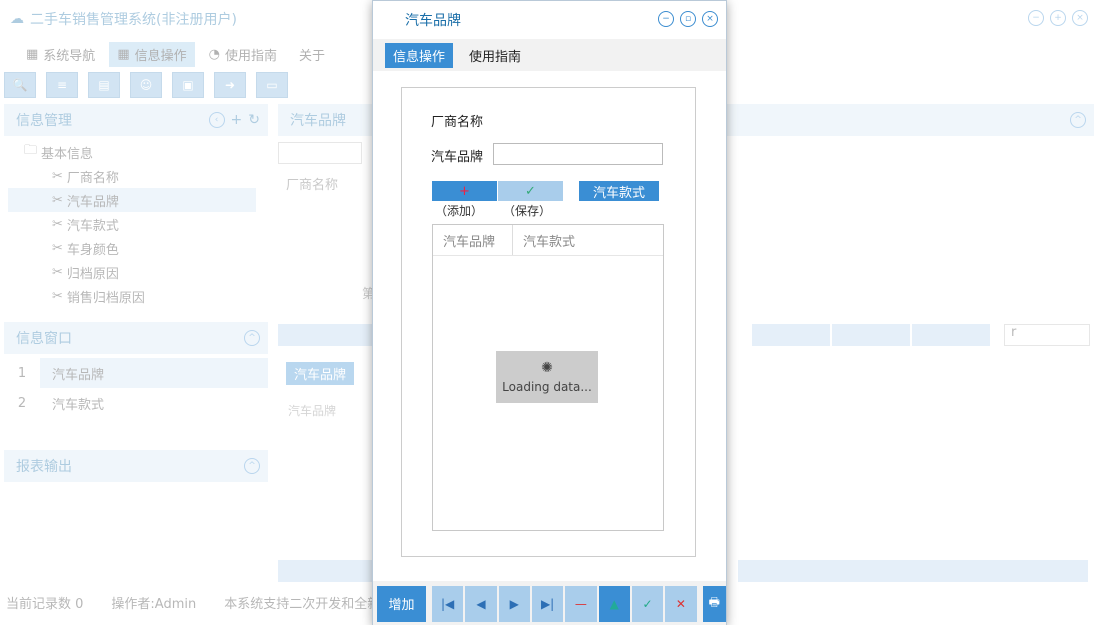 The image size is (1098, 625). Describe the element at coordinates (146, 296) in the screenshot. I see `tree-item: ✂ 销售归档原因` at that location.